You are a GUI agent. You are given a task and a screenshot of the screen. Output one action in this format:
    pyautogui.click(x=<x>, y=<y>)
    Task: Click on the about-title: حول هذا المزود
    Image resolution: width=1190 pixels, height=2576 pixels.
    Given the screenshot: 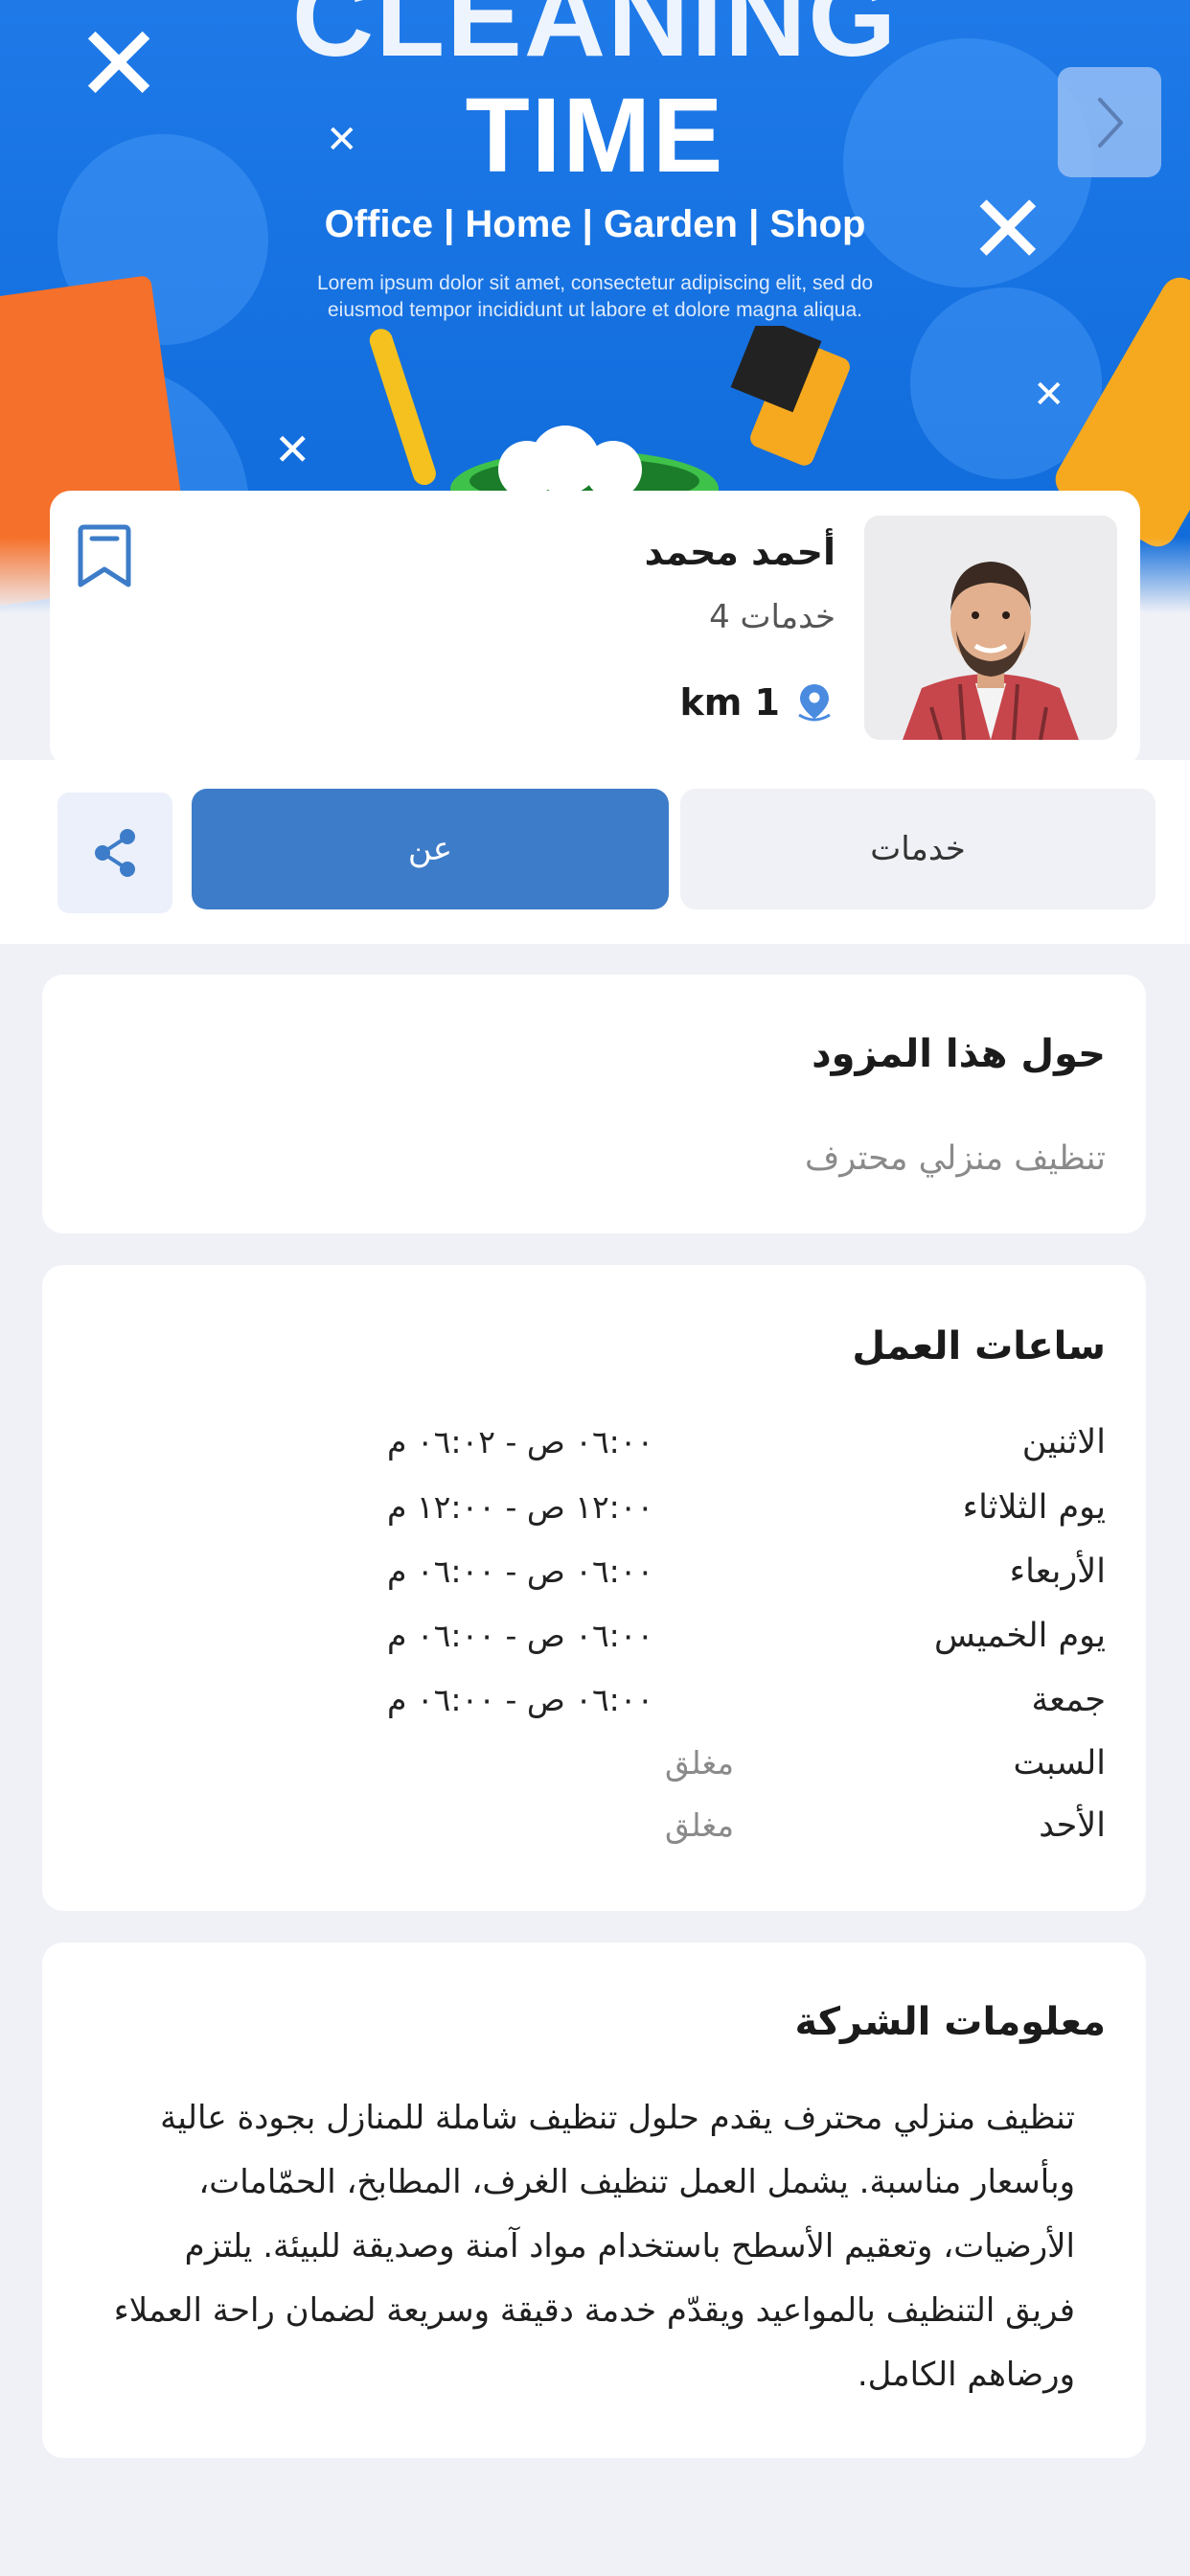 What is the action you would take?
    pyautogui.click(x=959, y=1054)
    